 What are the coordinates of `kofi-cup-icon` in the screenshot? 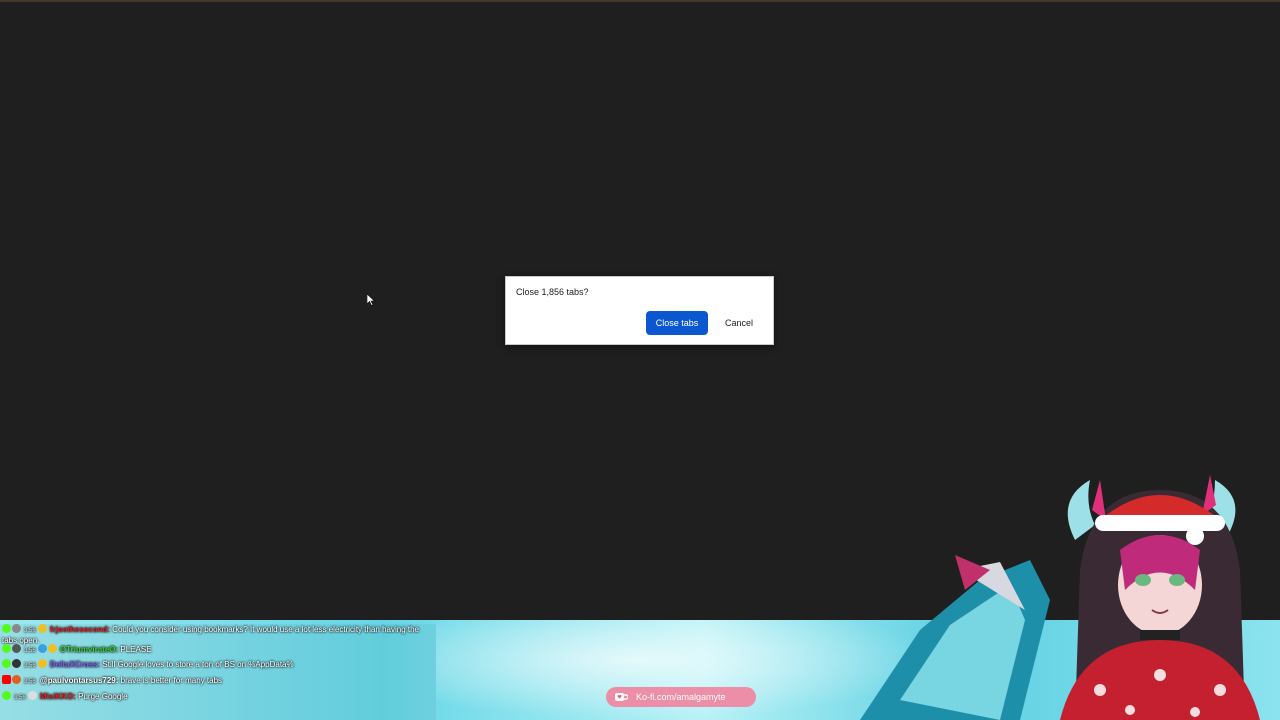 It's located at (621, 697).